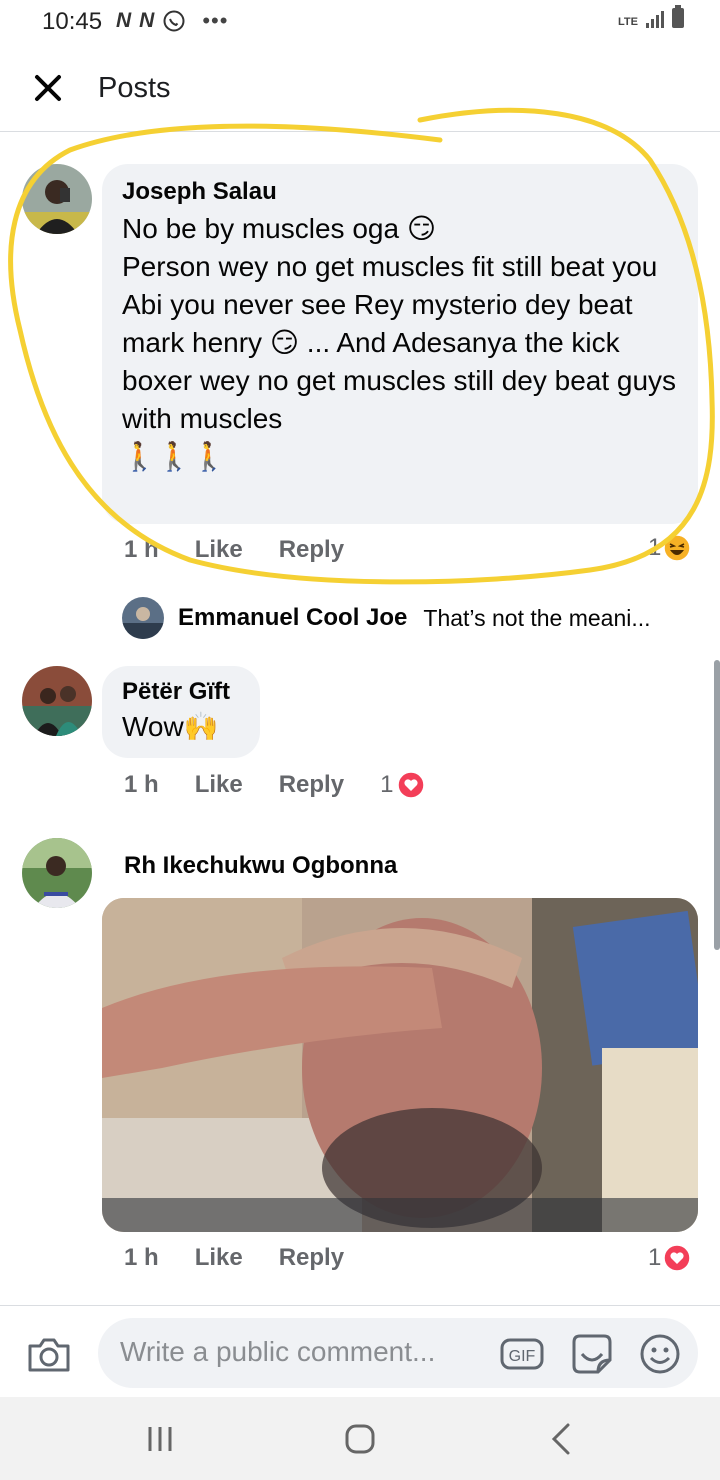  What do you see at coordinates (592, 1354) in the screenshot?
I see `sticker-icon` at bounding box center [592, 1354].